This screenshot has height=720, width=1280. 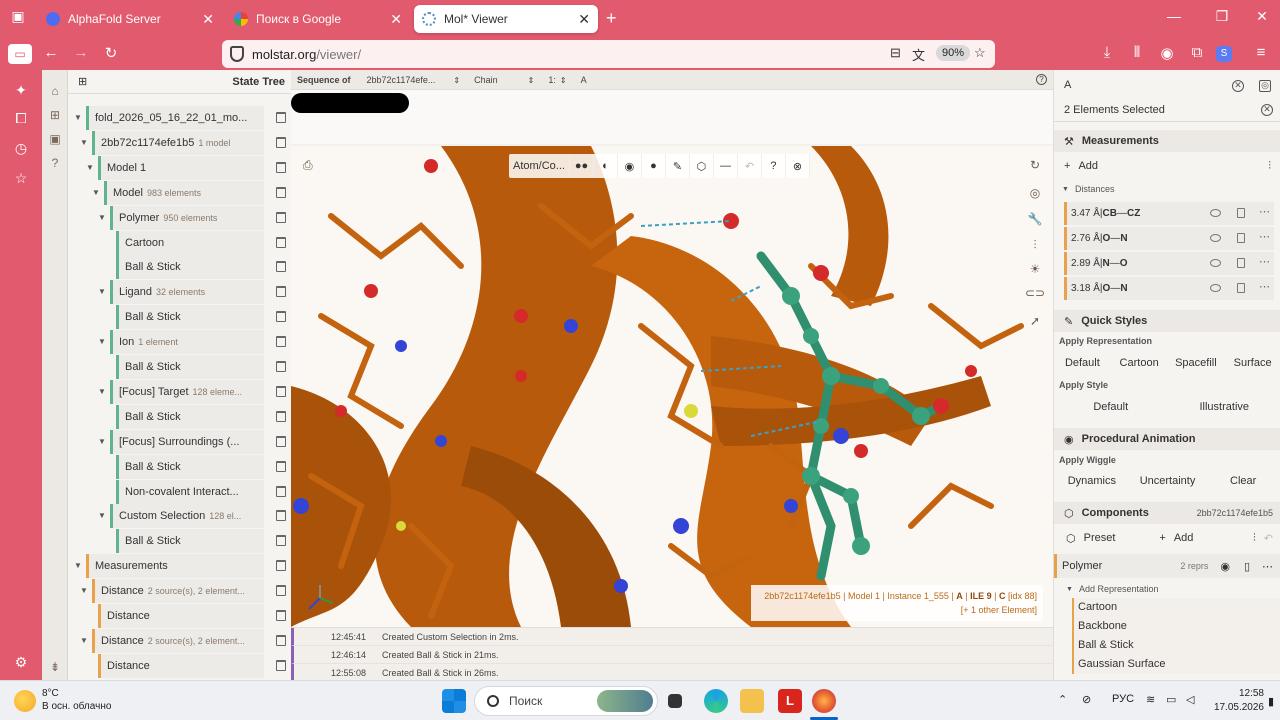 I want to click on tree-node: Model 983 elements, so click(x=184, y=192).